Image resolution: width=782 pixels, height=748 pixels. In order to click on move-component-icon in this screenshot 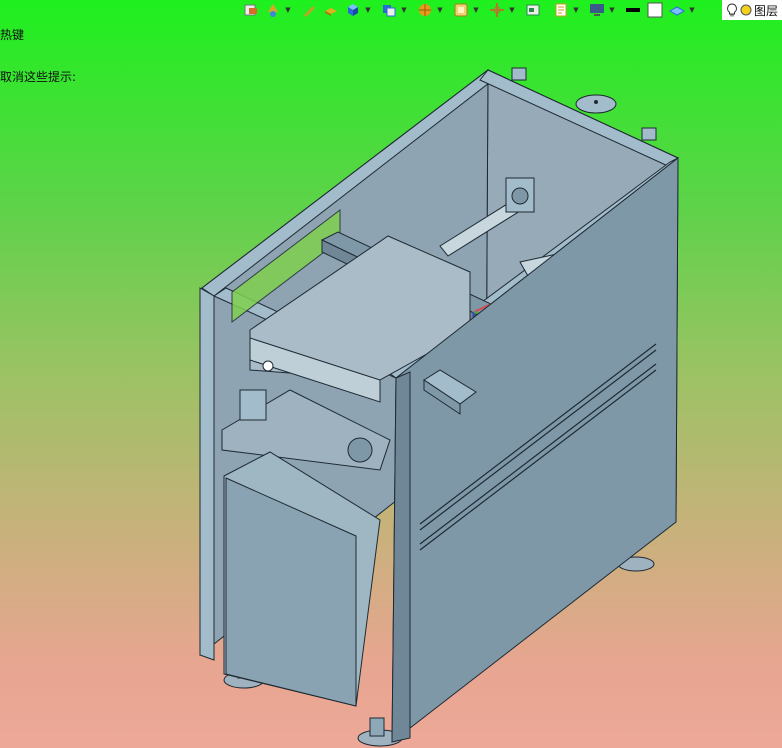, I will do `click(497, 10)`.